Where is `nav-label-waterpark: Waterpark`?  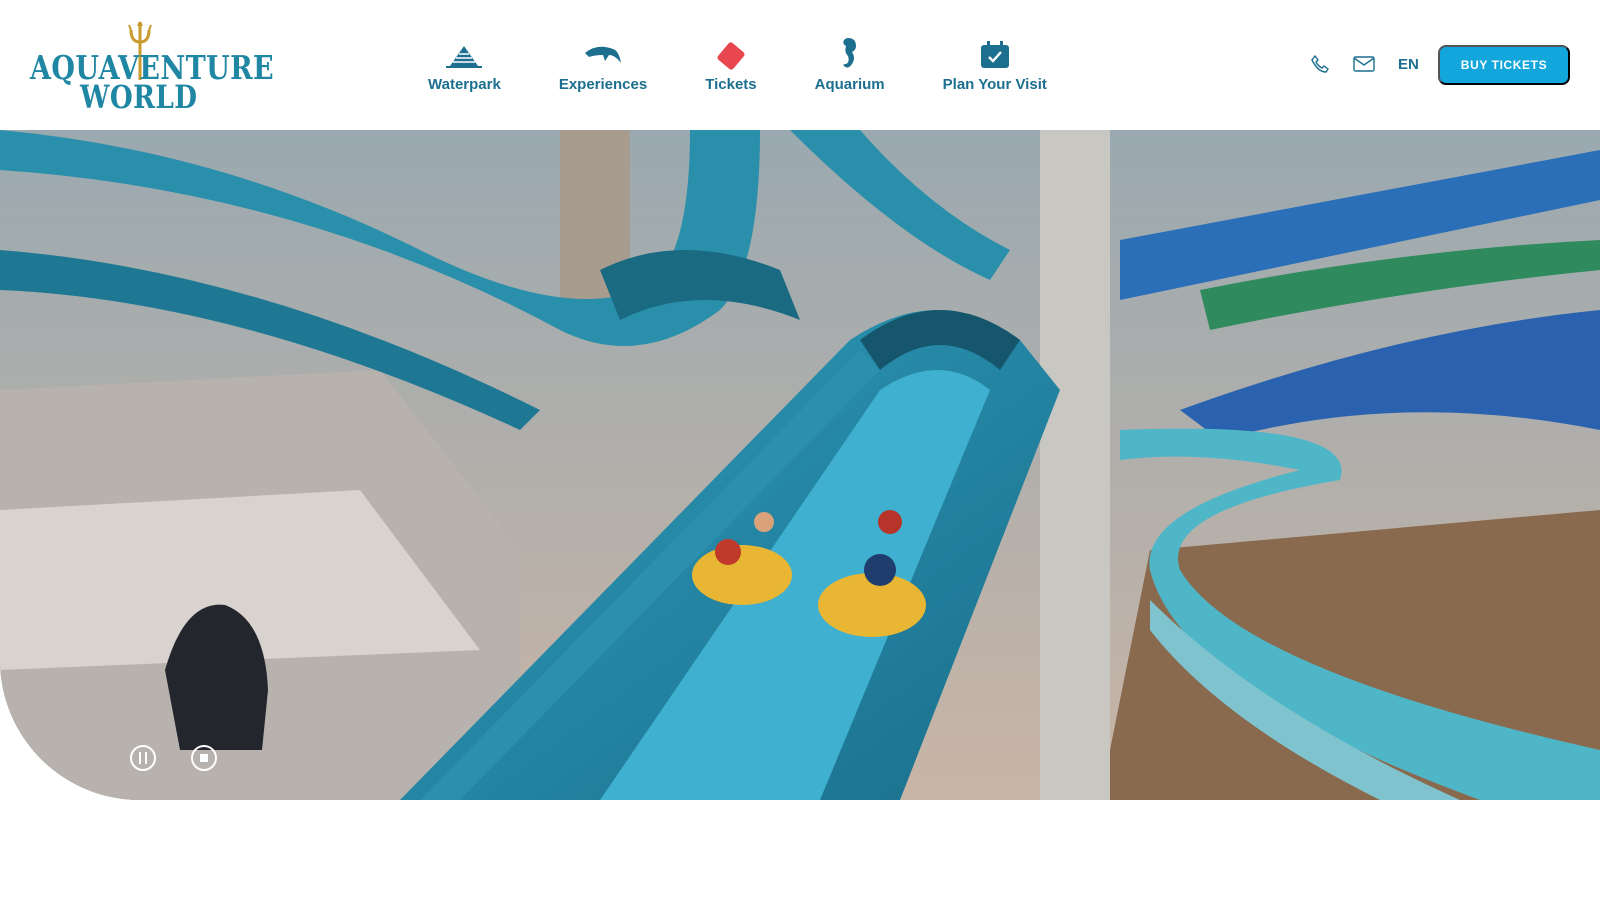 nav-label-waterpark: Waterpark is located at coordinates (464, 84).